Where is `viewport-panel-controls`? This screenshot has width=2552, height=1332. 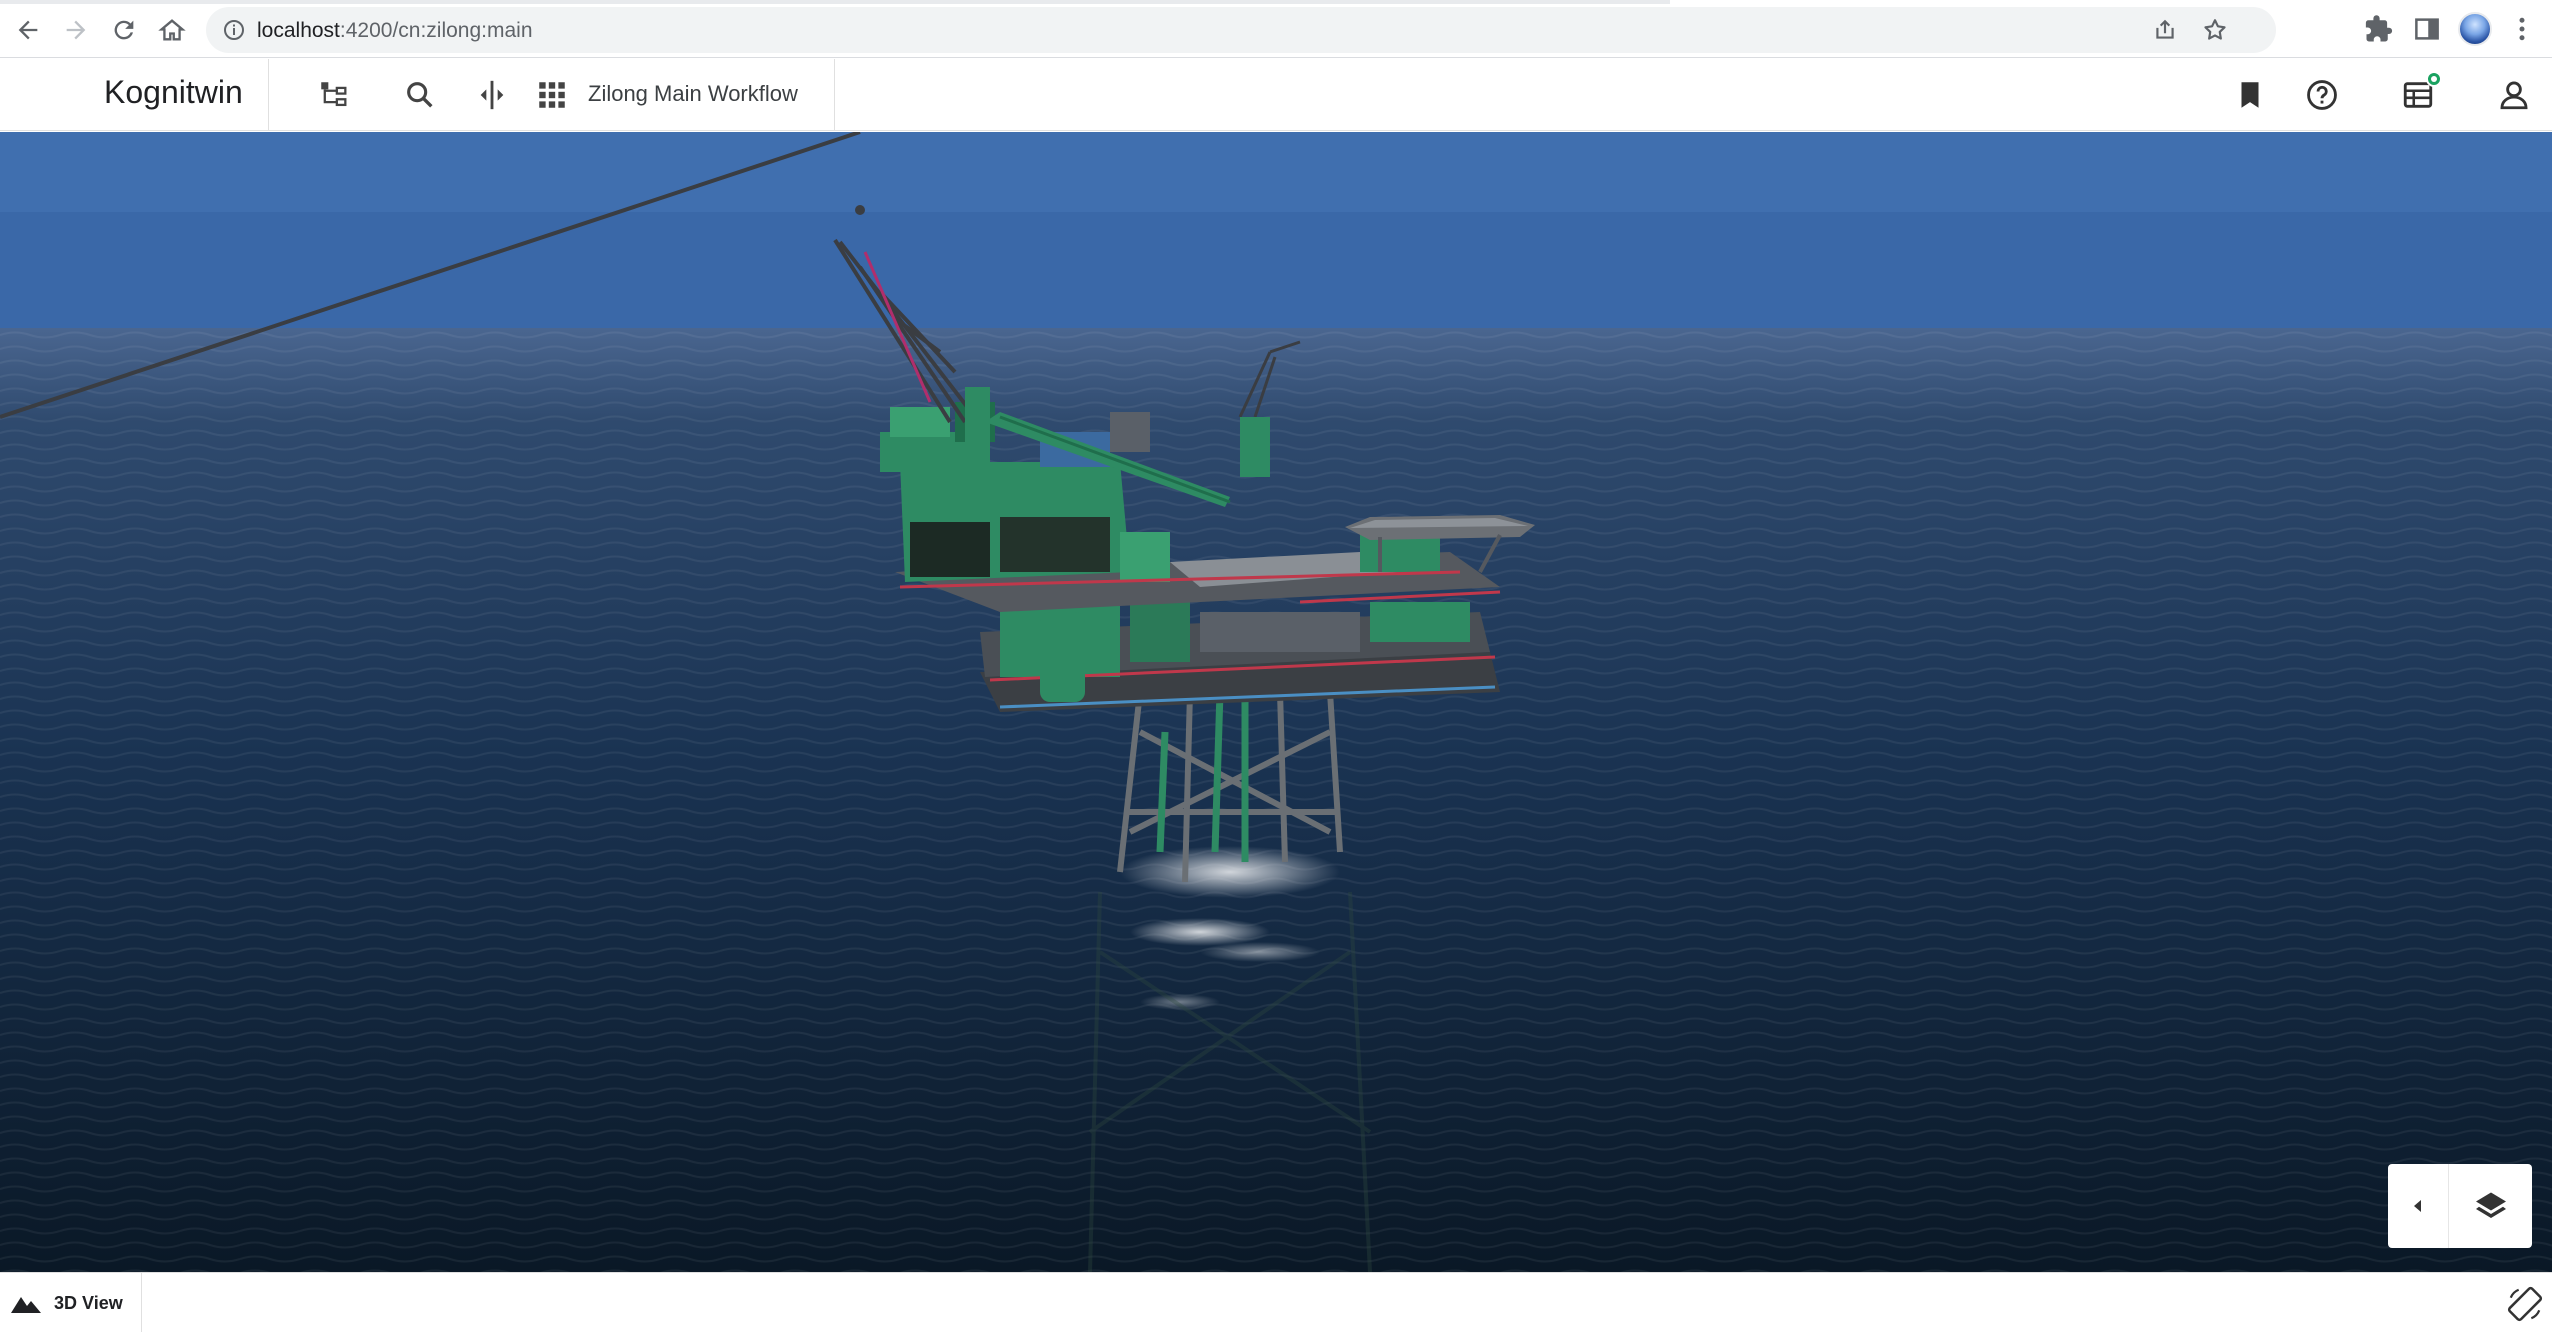 viewport-panel-controls is located at coordinates (2460, 1206).